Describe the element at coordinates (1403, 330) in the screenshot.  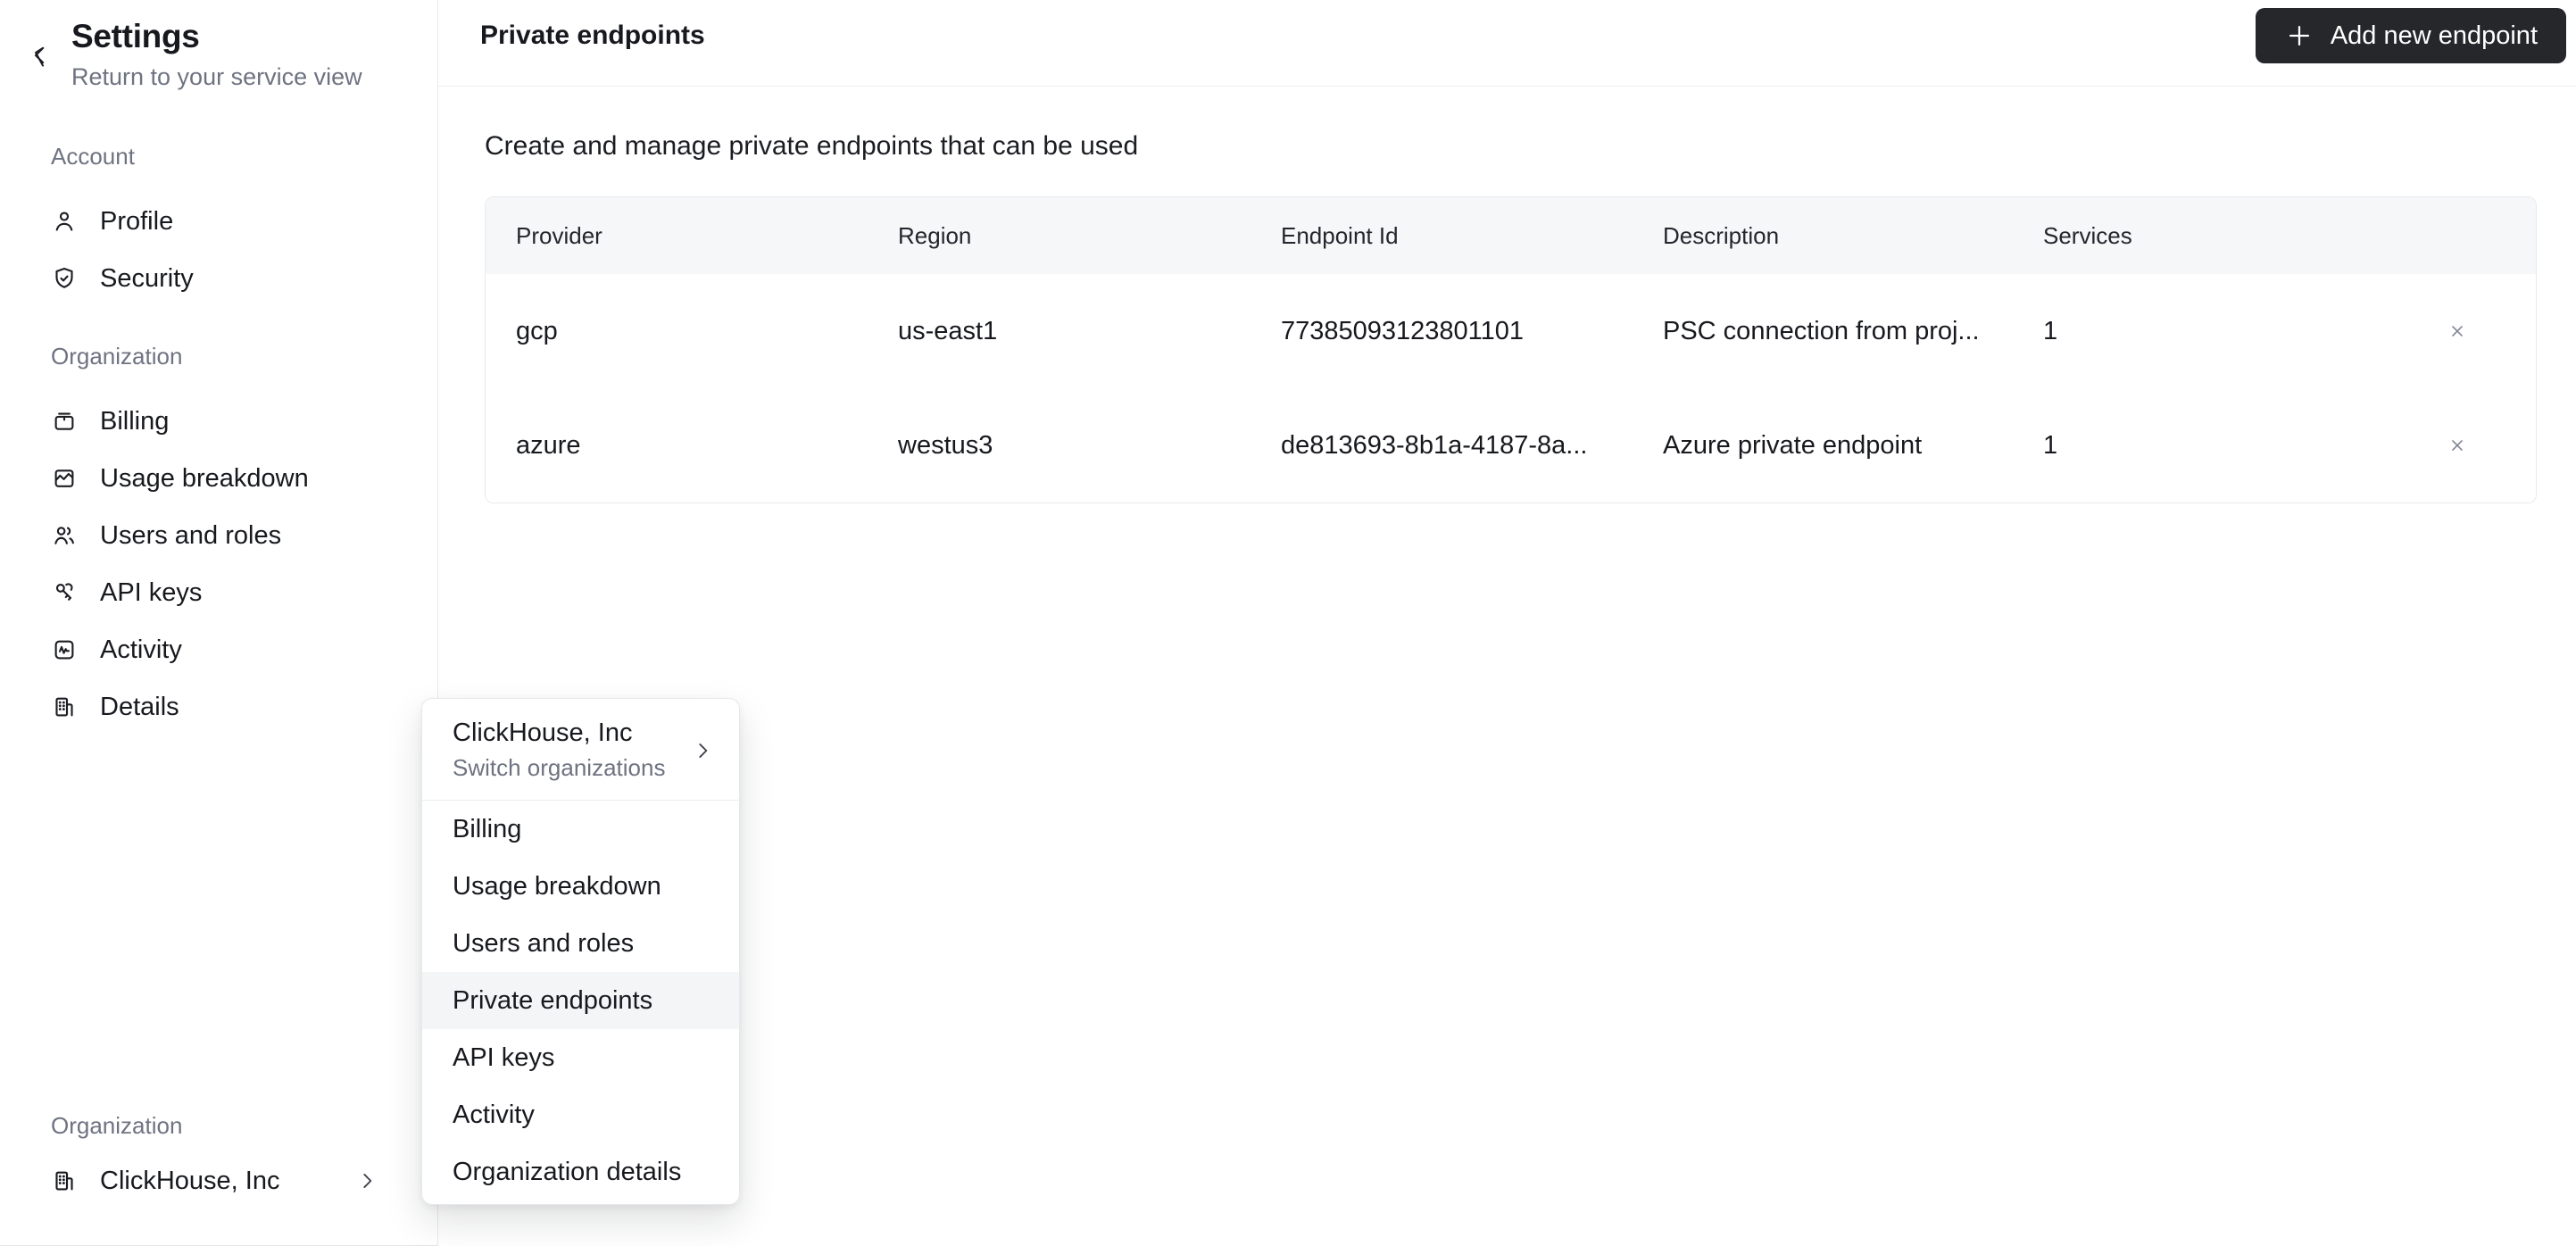
I see `cell-endpoint-id: 77385093123801101` at that location.